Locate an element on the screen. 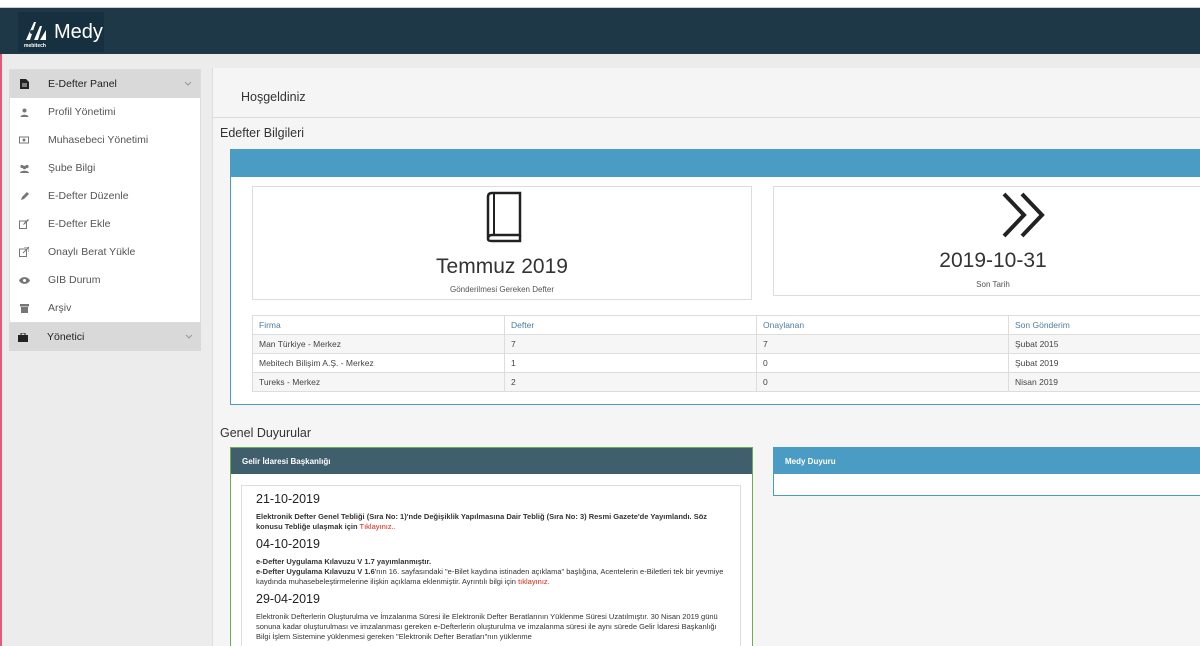 The height and width of the screenshot is (646, 1200). sidebar-item-gib-durum: GIB Durum is located at coordinates (105, 280).